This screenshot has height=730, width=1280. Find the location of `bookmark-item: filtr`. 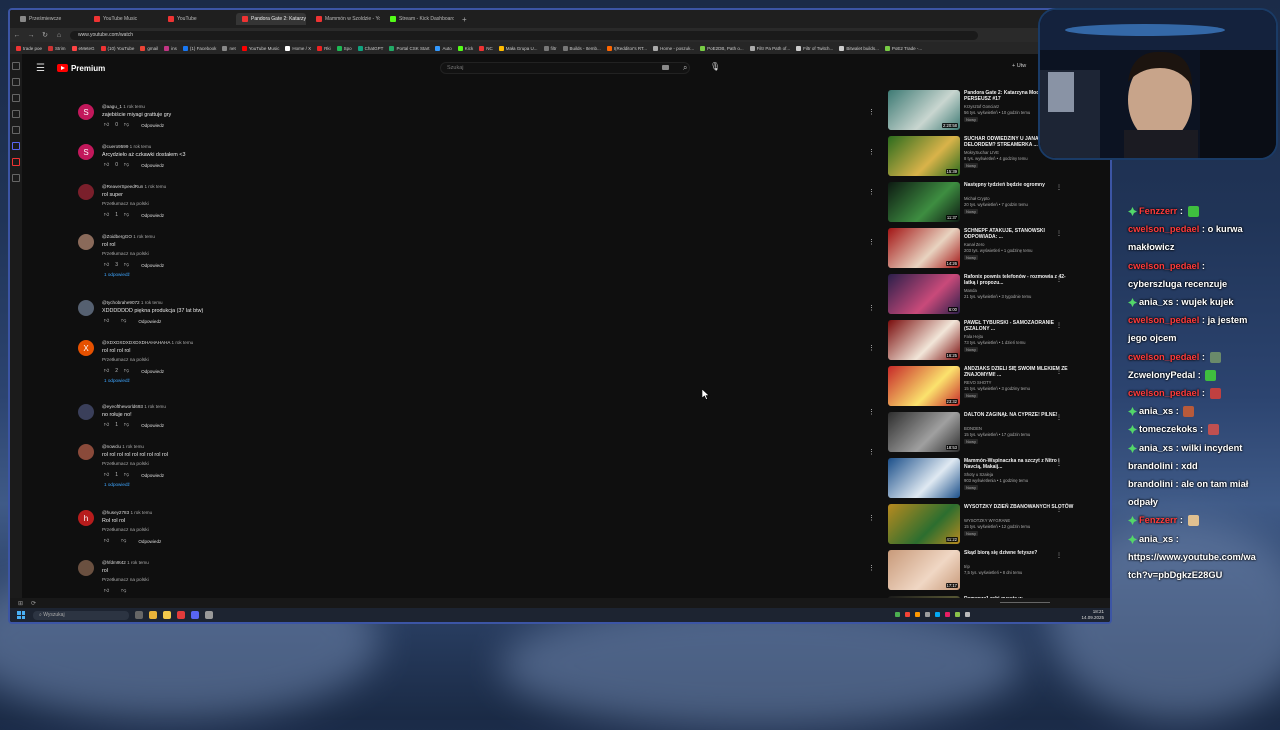

bookmark-item: filtr is located at coordinates (550, 48).